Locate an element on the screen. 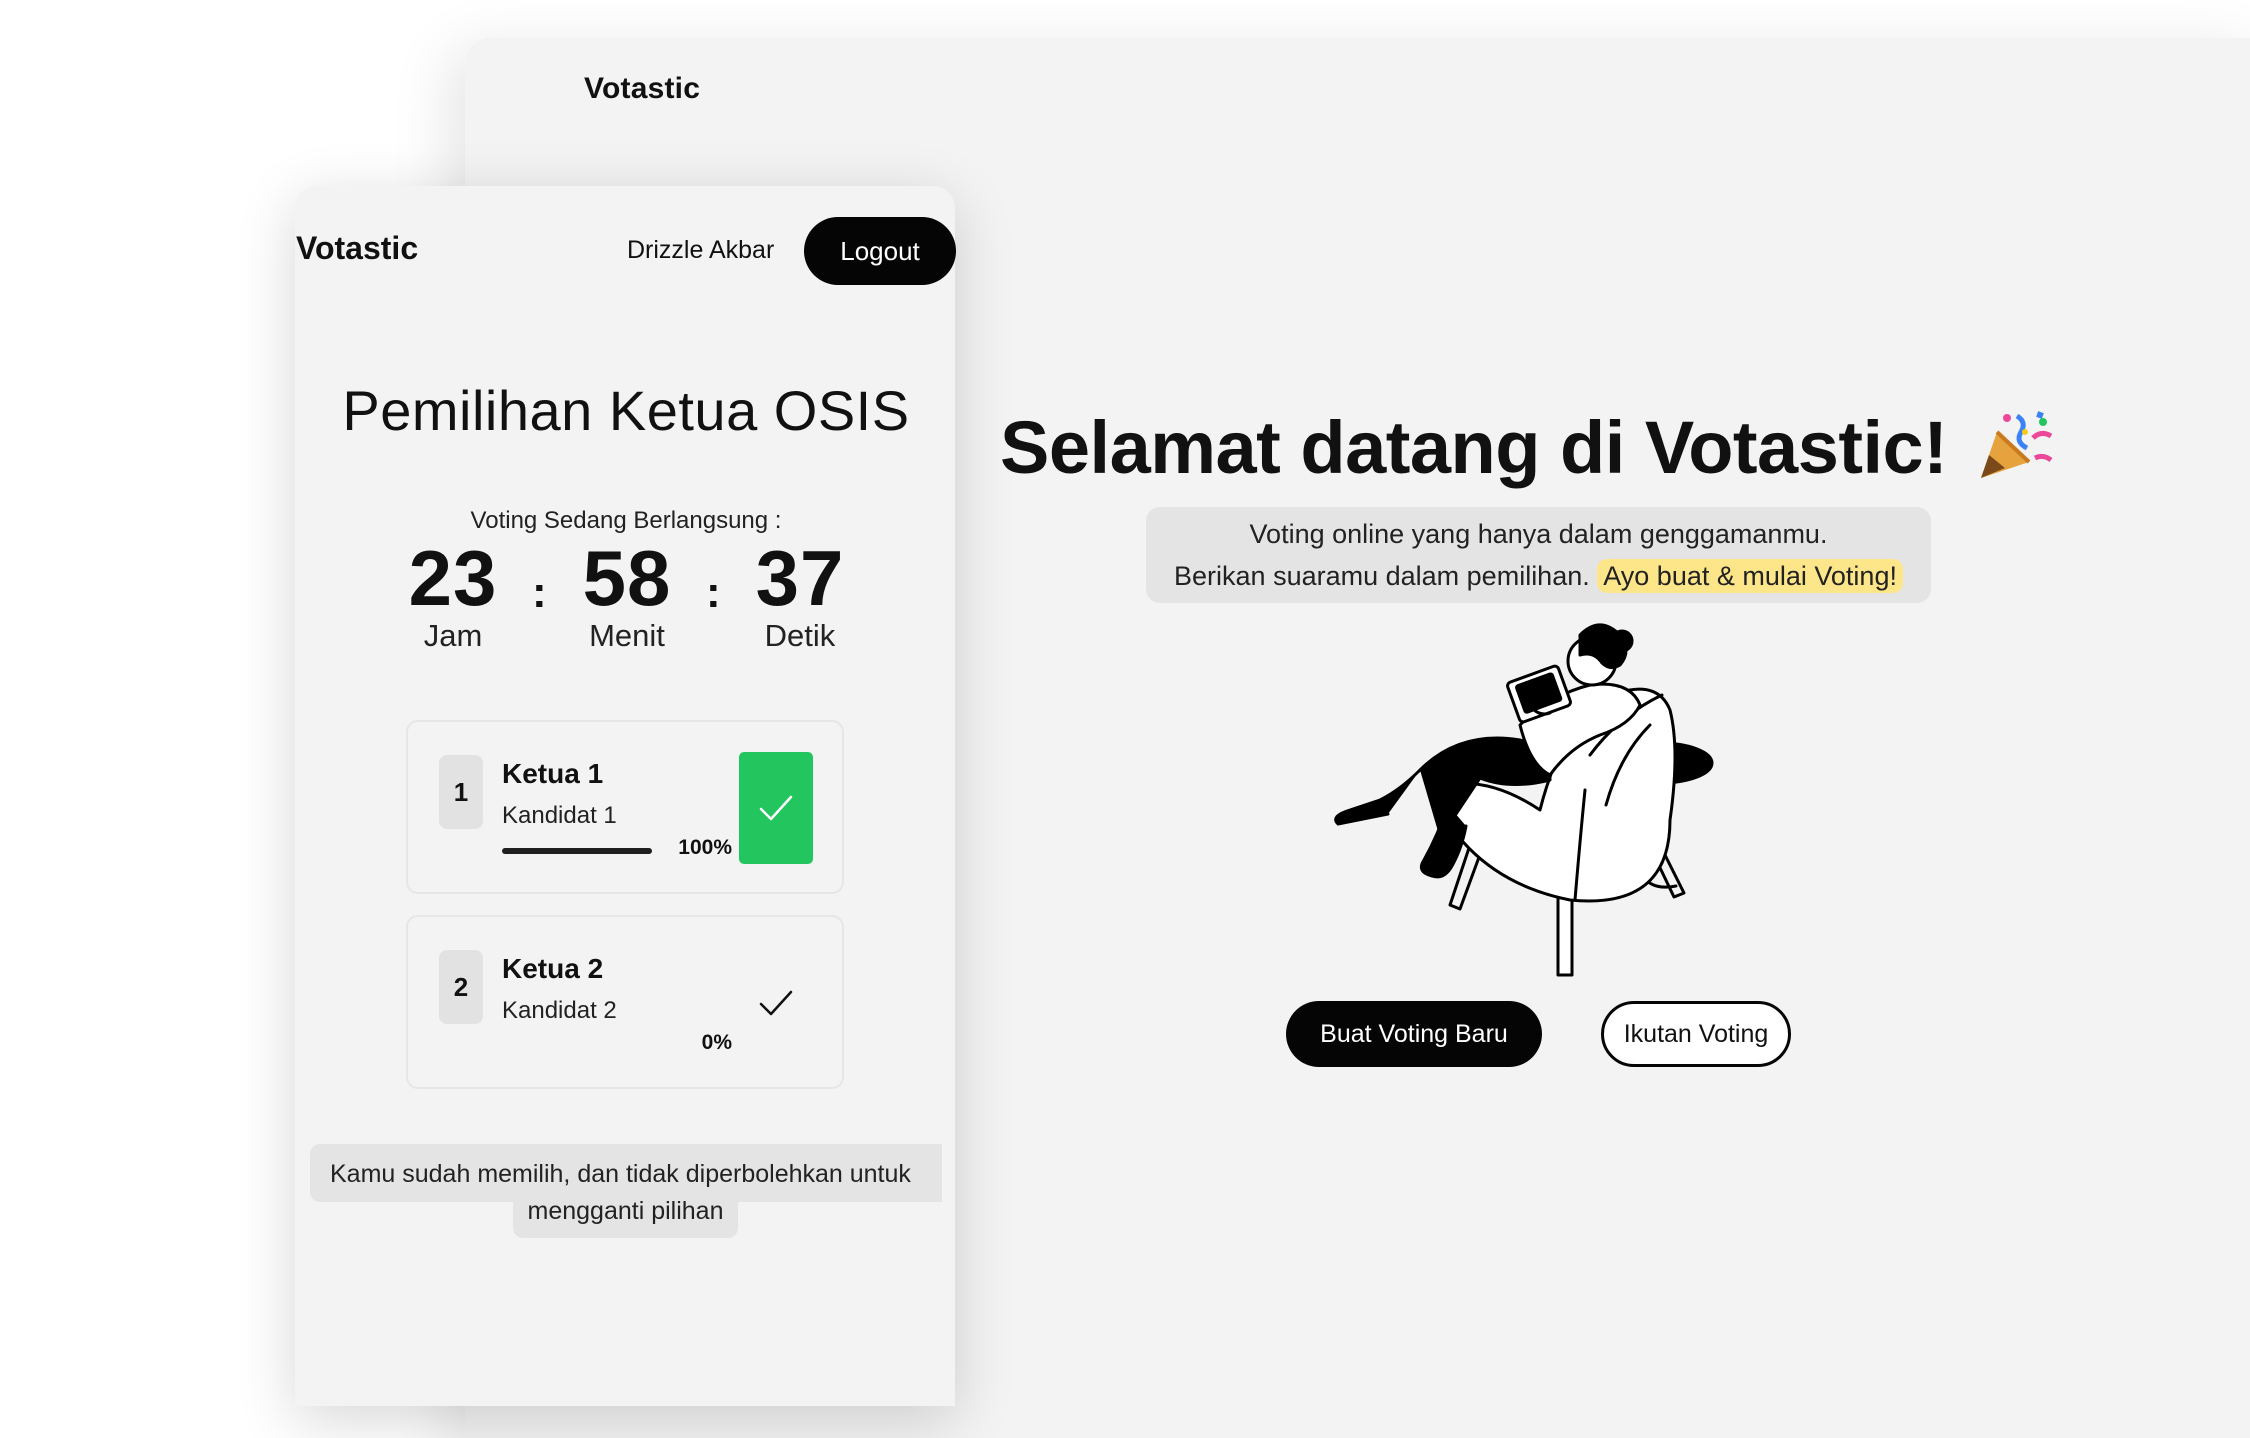  timer-seconds: 37 is located at coordinates (800, 578).